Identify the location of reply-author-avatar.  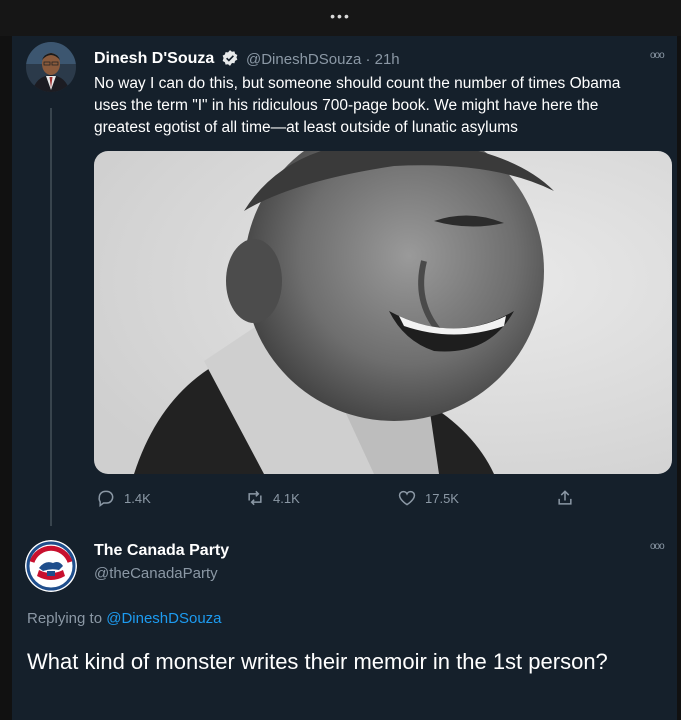
(51, 566).